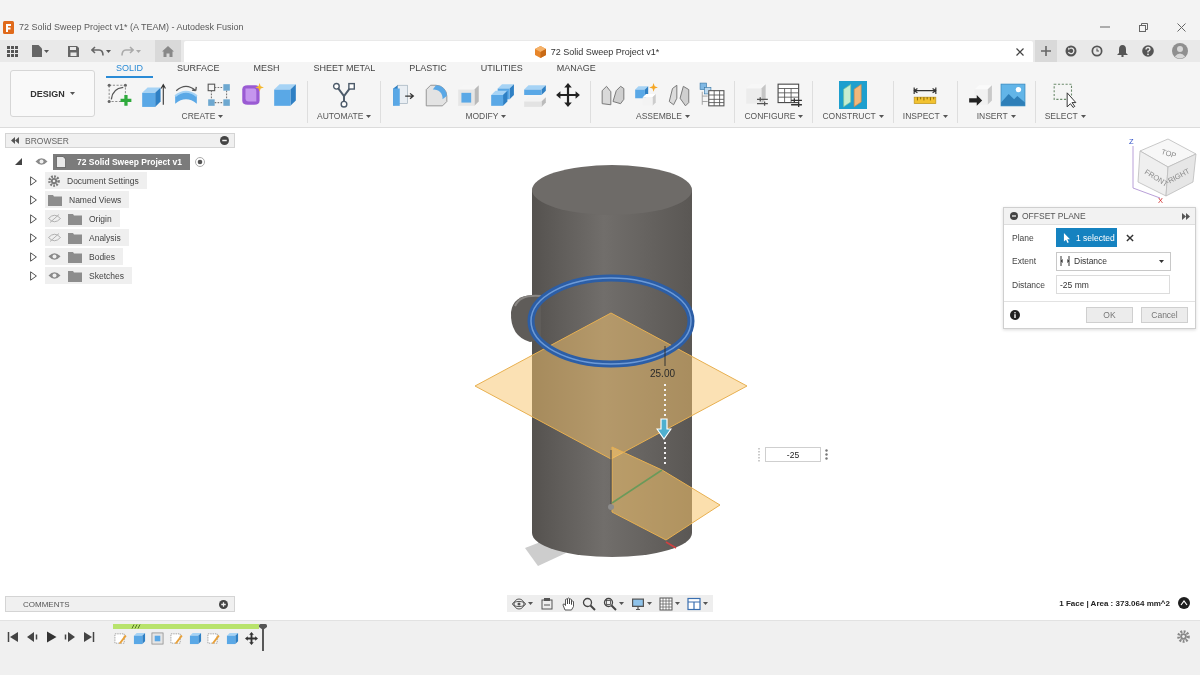 The height and width of the screenshot is (675, 1200). I want to click on tool-group-menu: ASSEMBLE, so click(663, 116).